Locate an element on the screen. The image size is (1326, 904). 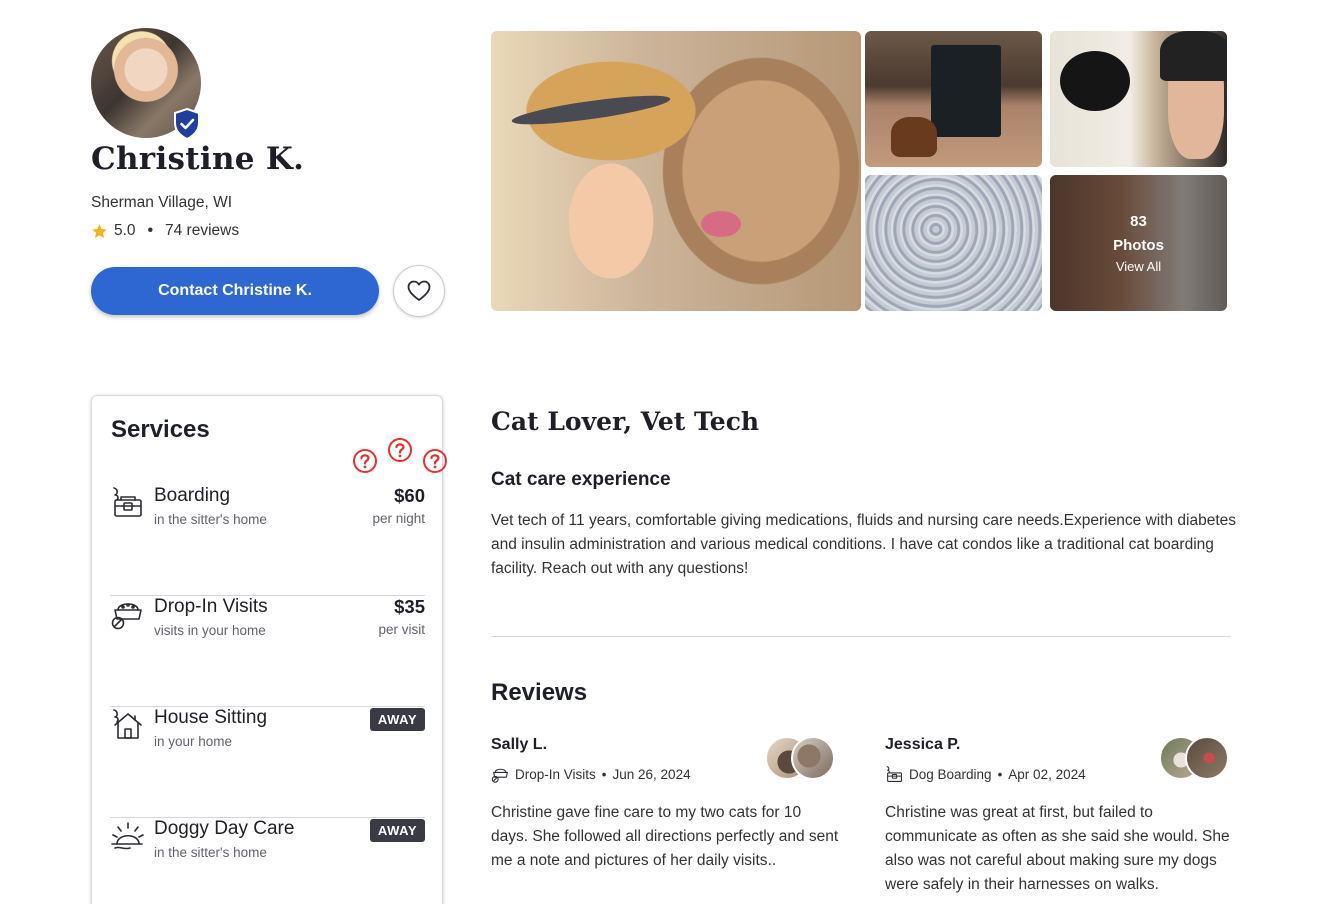
photo-main is located at coordinates (676, 171).